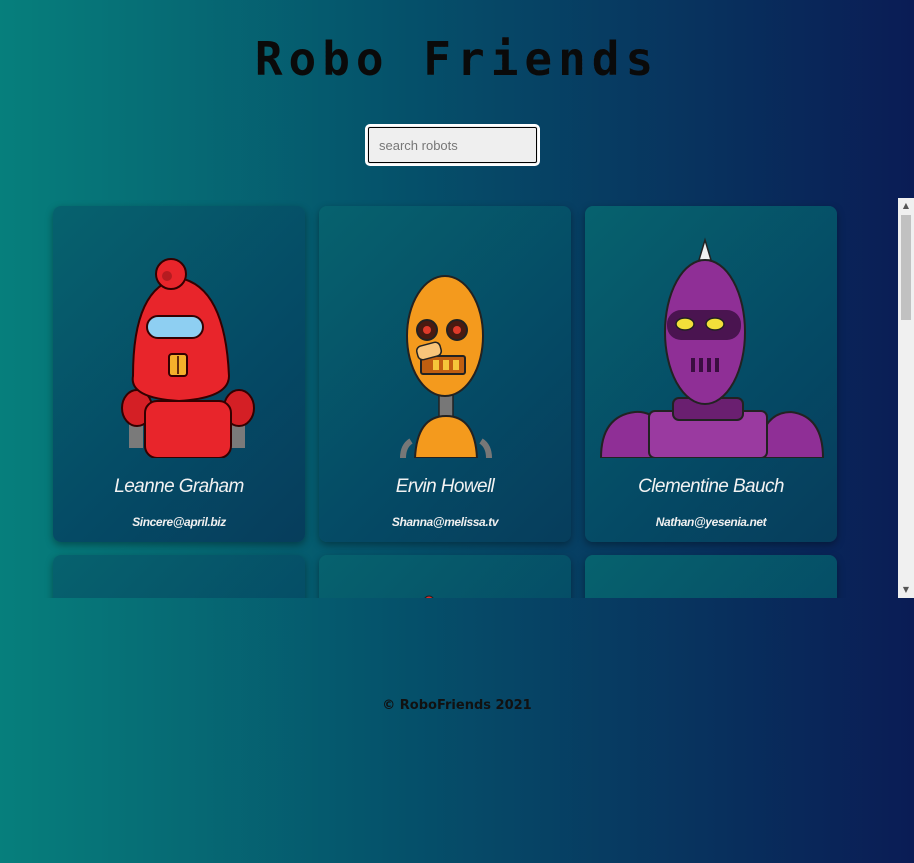  Describe the element at coordinates (445, 522) in the screenshot. I see `robot-email: Shanna@melissa.tv` at that location.